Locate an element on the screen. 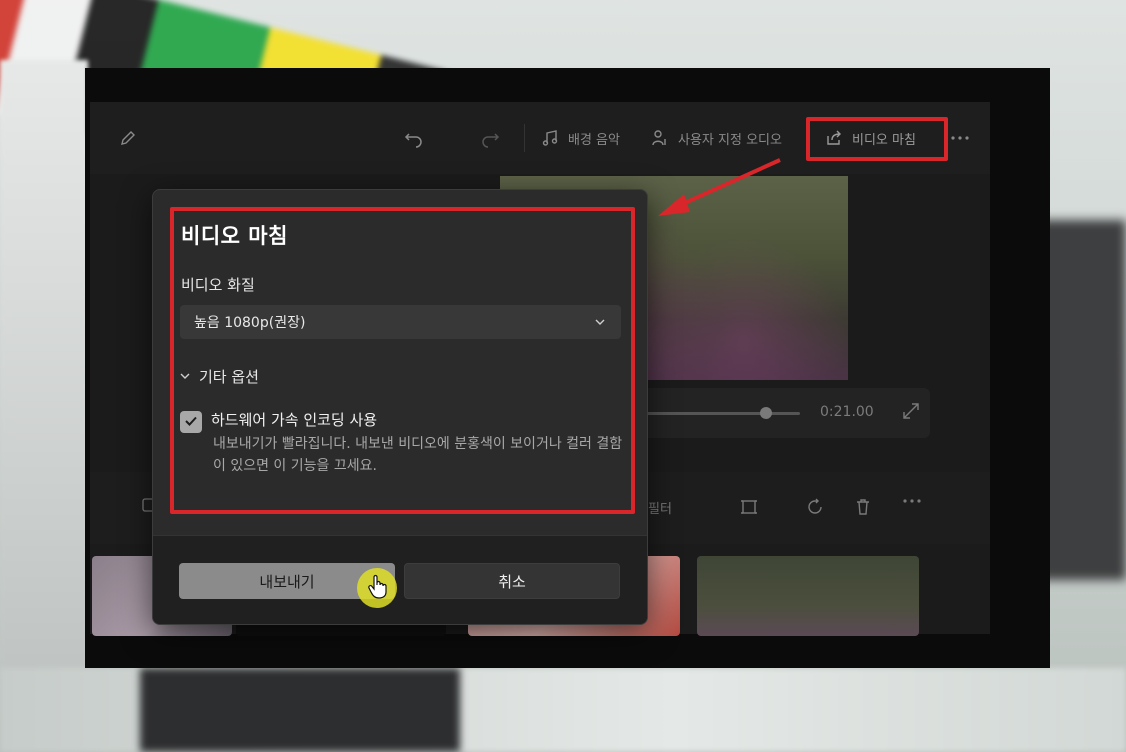 The image size is (1126, 752). more-icon is located at coordinates (960, 138).